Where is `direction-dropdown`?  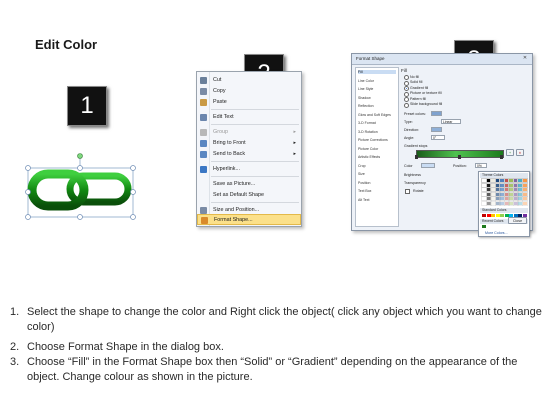 direction-dropdown is located at coordinates (436, 129).